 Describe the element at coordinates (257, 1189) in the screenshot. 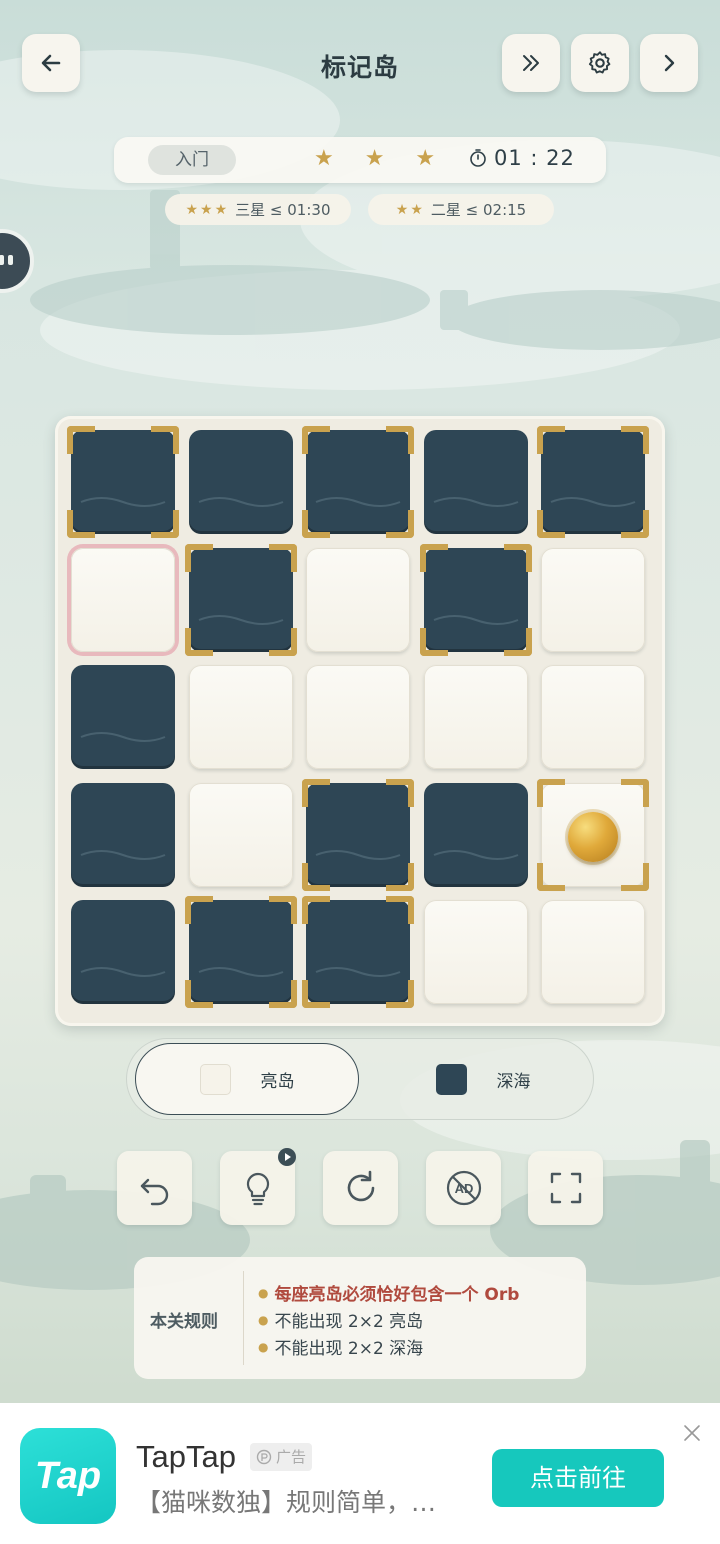

I see `lightbulb-icon` at that location.